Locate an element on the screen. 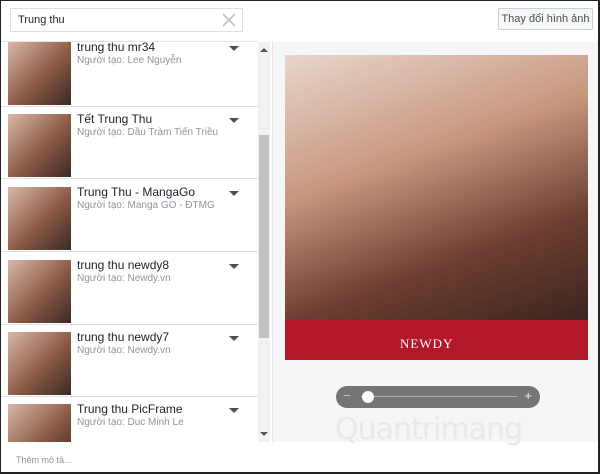 The image size is (600, 474). frame-list-item: trung thu newdy8 Người tạo: Newdy.vn is located at coordinates (129, 289).